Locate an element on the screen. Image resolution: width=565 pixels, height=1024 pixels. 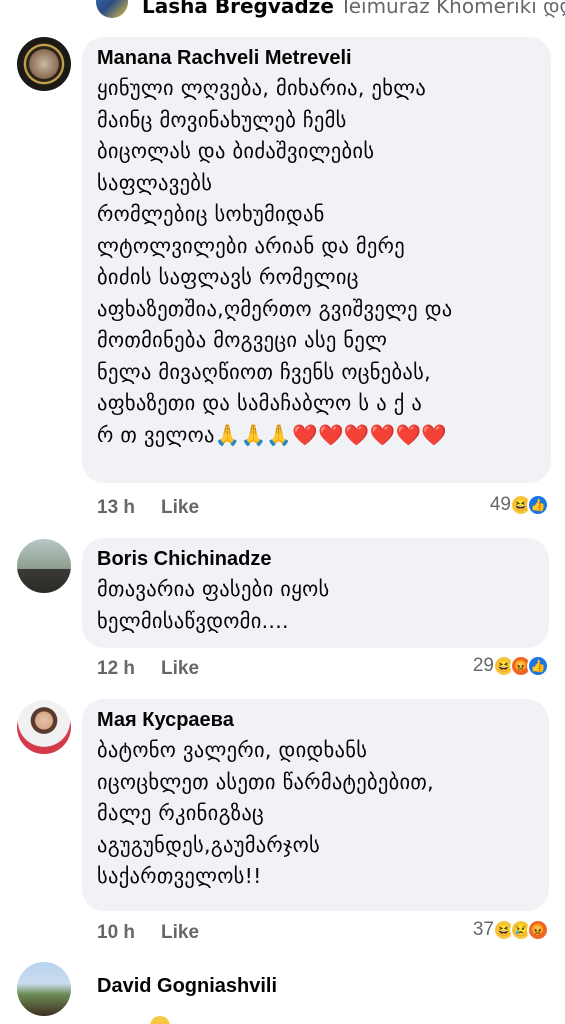
angry-icon: 😡 is located at coordinates (538, 930).